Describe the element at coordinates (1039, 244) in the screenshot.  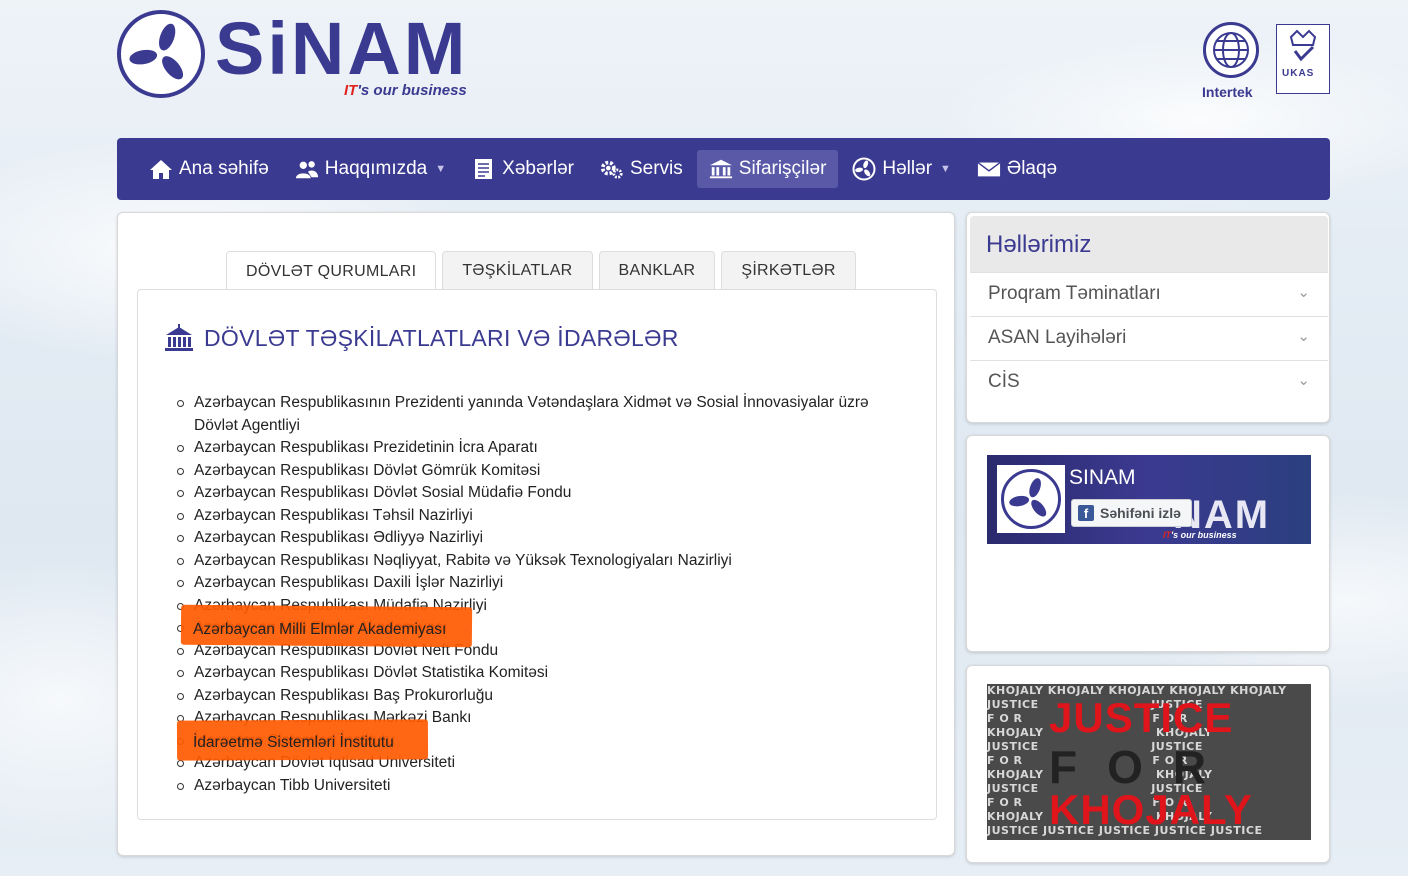
I see `solutions-title: Həllərimiz` at that location.